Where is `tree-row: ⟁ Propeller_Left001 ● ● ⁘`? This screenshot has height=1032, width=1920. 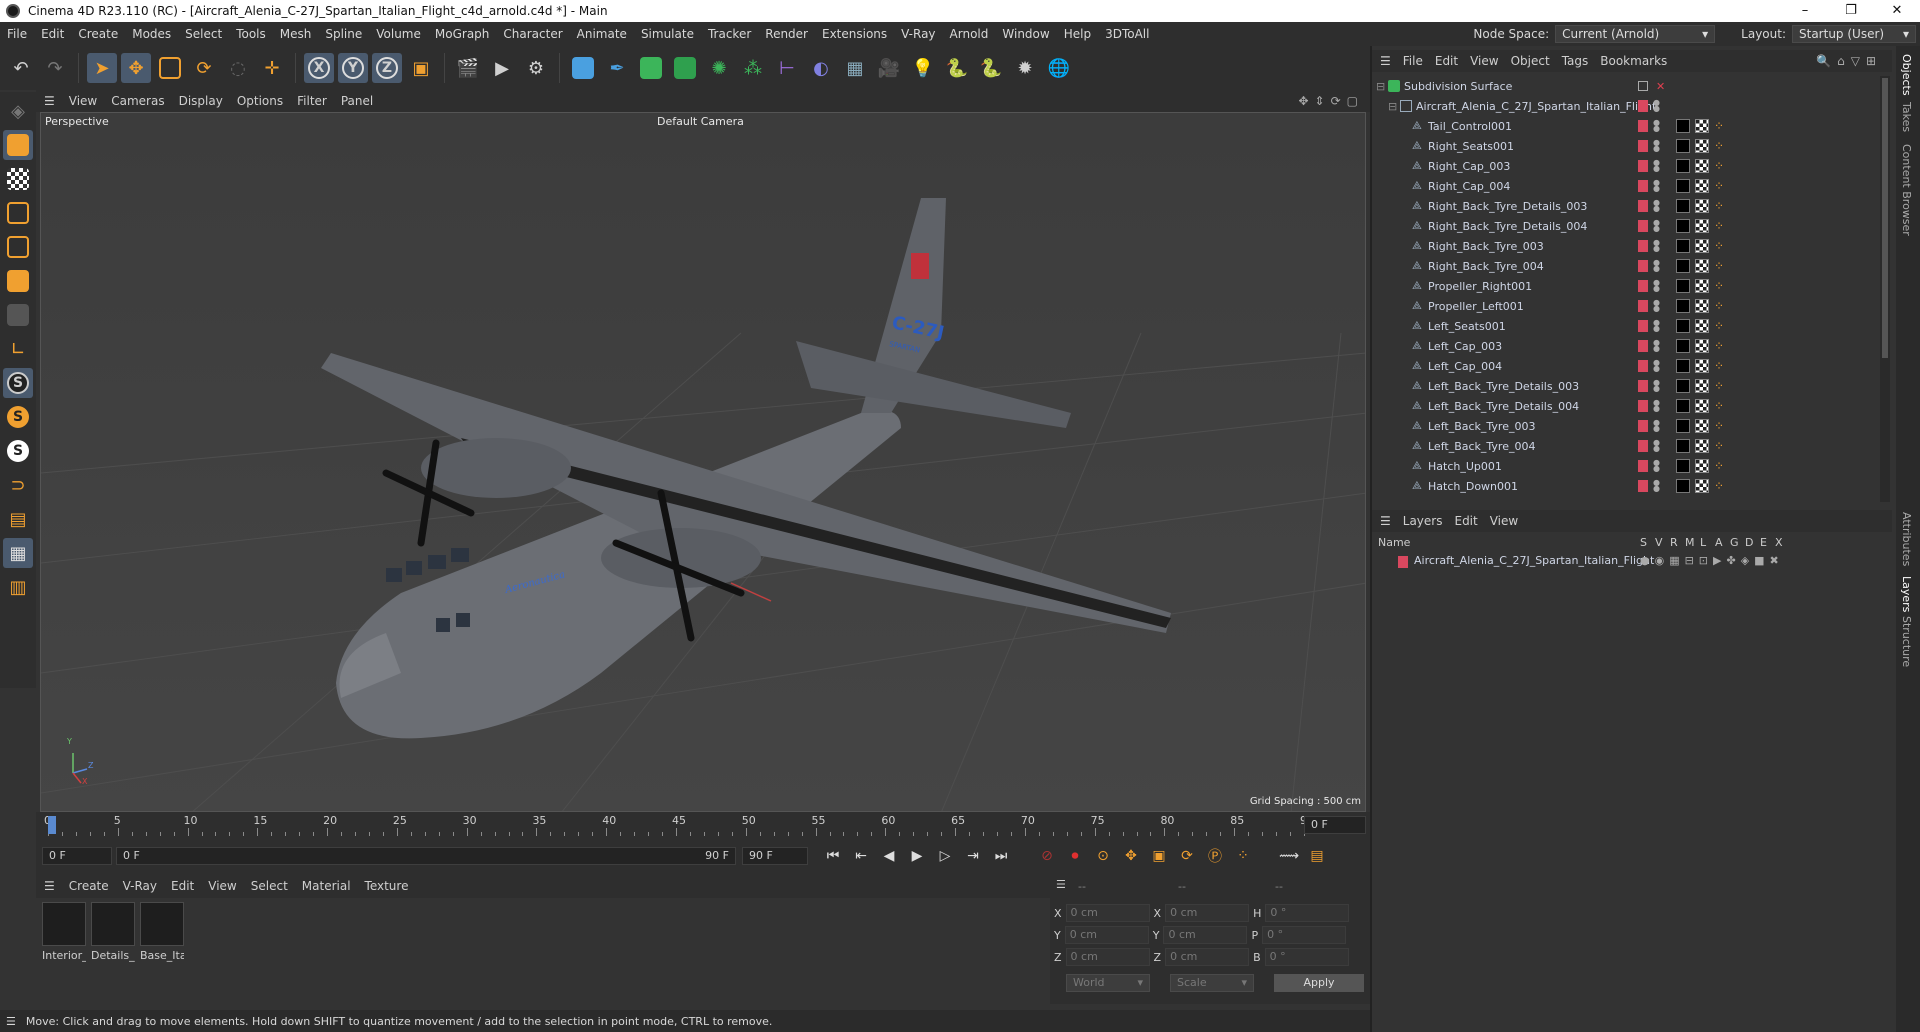 tree-row: ⟁ Propeller_Left001 ● ● ⁘ is located at coordinates (1626, 306).